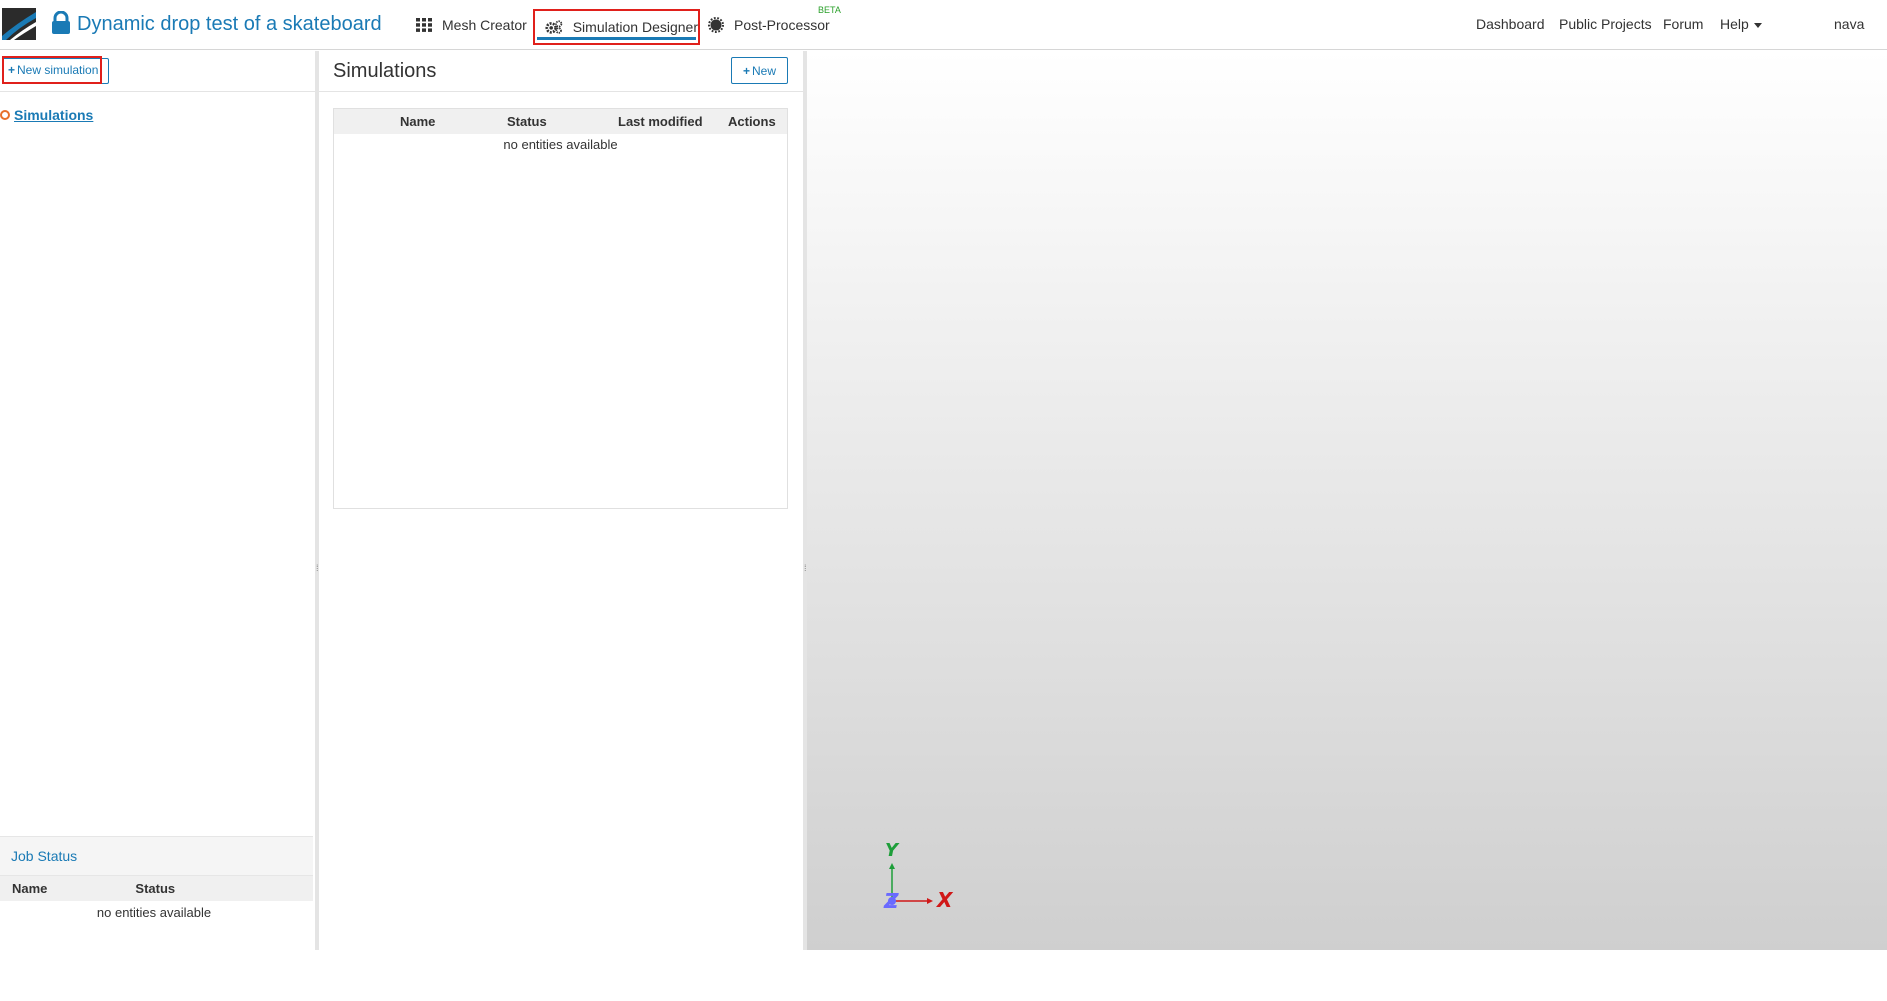 This screenshot has height=1001, width=1887. I want to click on tree-item-simulations: Simulations, so click(46, 115).